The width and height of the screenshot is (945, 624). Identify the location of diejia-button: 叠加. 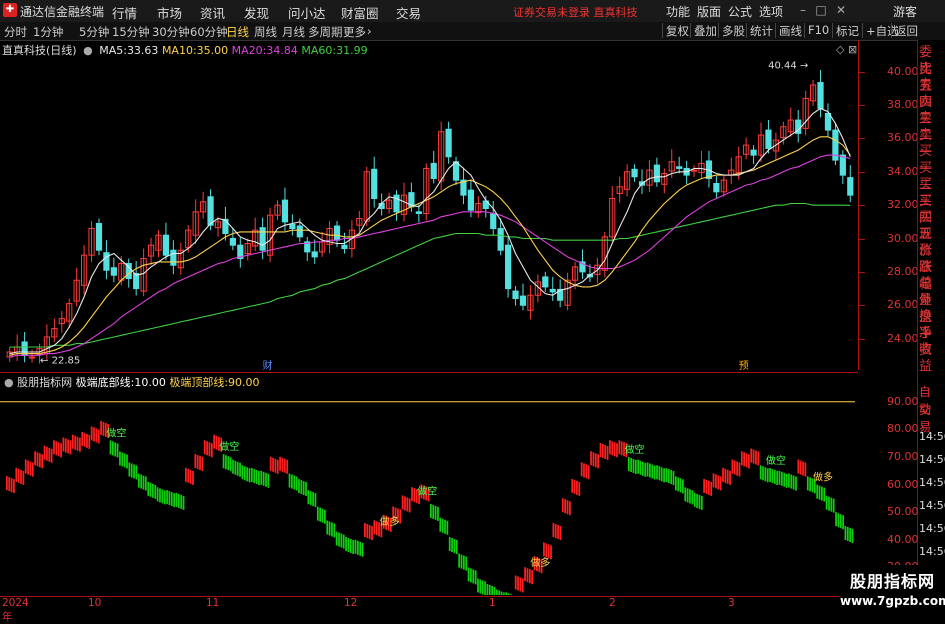
(703, 30).